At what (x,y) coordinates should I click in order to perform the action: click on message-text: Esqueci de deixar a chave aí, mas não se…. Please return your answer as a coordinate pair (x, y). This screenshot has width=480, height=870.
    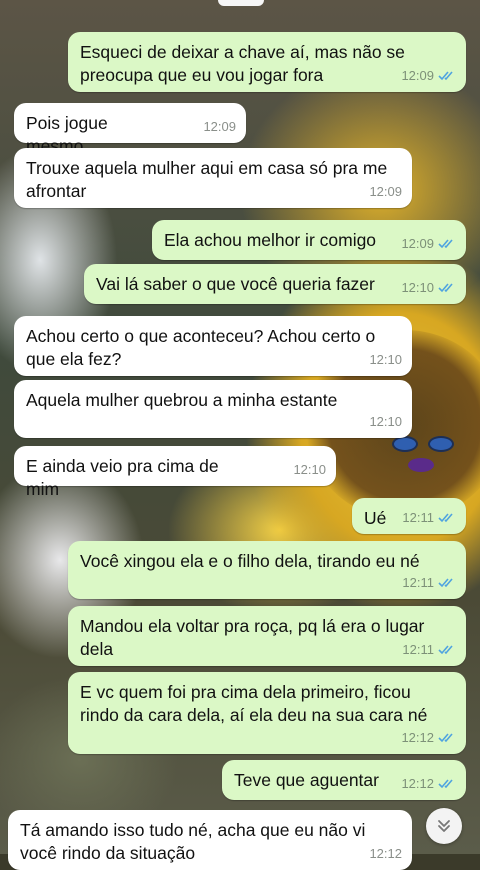
    Looking at the image, I should click on (242, 63).